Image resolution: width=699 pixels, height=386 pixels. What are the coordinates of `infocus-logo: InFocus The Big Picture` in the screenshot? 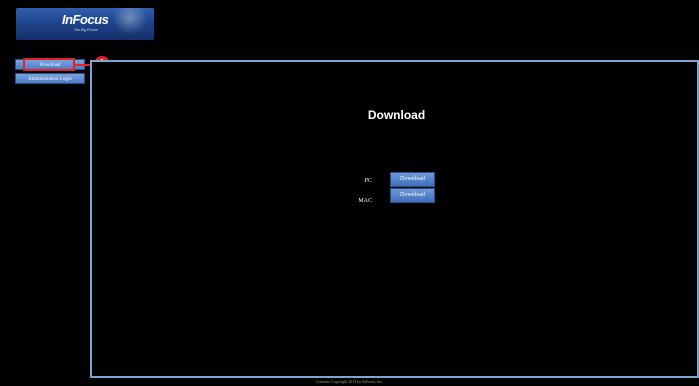 It's located at (85, 24).